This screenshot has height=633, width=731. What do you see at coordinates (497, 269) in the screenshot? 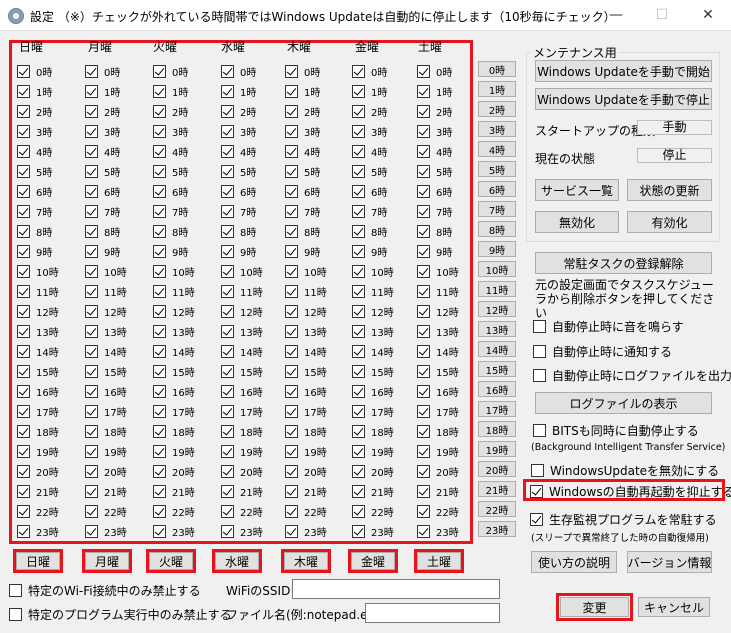
I see `hour-toggle-button: 10時` at bounding box center [497, 269].